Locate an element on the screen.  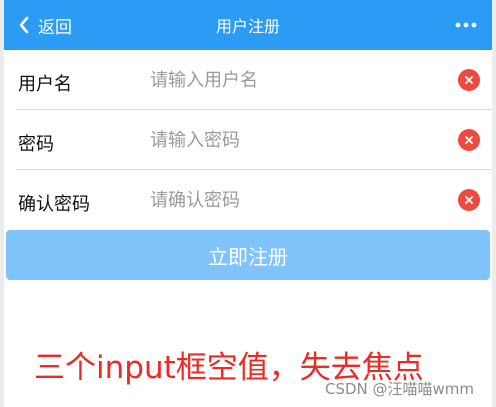
password-input is located at coordinates (295, 140).